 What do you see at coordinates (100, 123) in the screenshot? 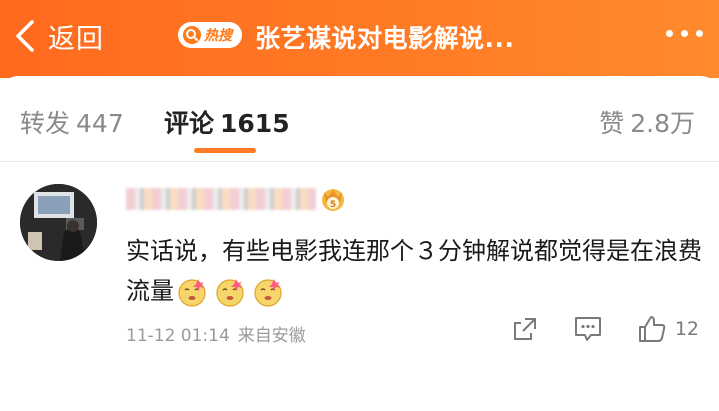
I see `tab-repost-count: 447` at bounding box center [100, 123].